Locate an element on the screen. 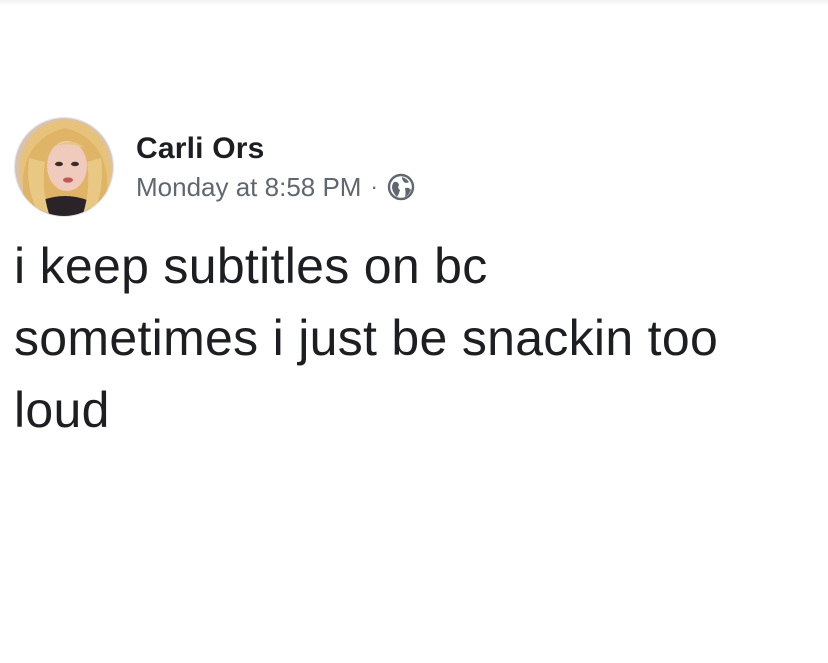 The image size is (828, 663). post-text-line: i keep subtitles on bc is located at coordinates (251, 266).